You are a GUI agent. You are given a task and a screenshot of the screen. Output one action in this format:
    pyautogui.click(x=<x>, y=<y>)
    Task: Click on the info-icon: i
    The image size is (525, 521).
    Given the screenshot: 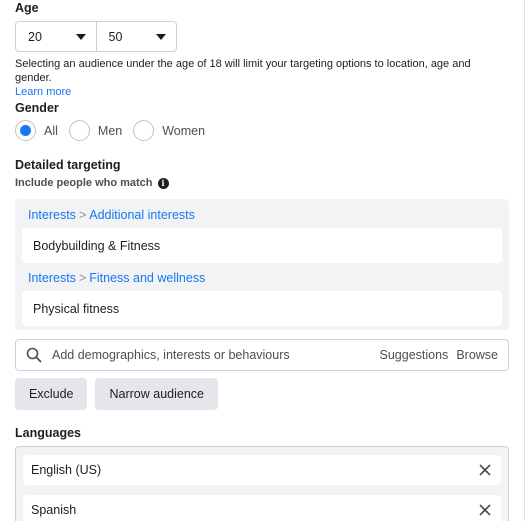 What is the action you would take?
    pyautogui.click(x=163, y=183)
    